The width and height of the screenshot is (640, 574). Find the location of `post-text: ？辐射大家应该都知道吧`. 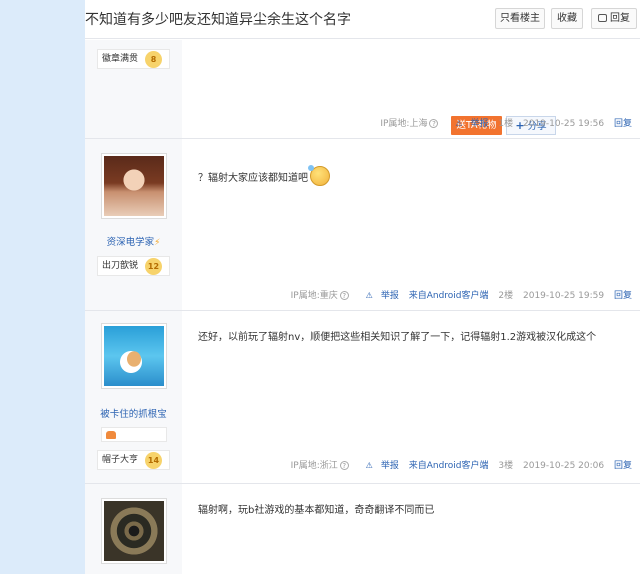

post-text: ？辐射大家应该都知道吧 is located at coordinates (253, 178).